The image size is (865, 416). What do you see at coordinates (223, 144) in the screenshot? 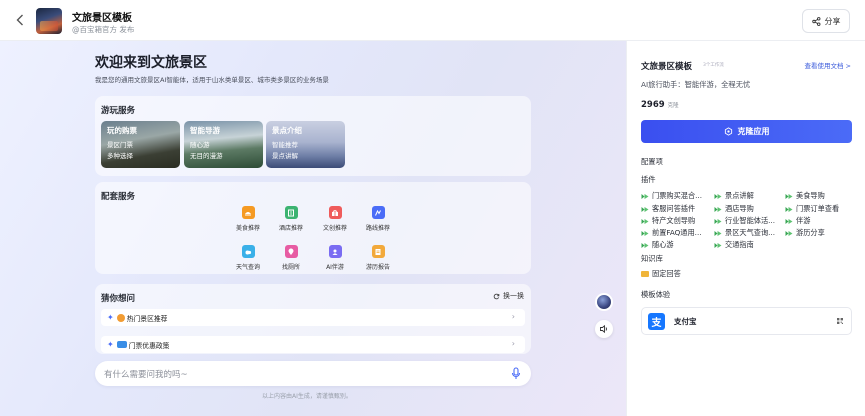
I see `tile-smart-guide: 智能导游 随心游 无目的漫游` at bounding box center [223, 144].